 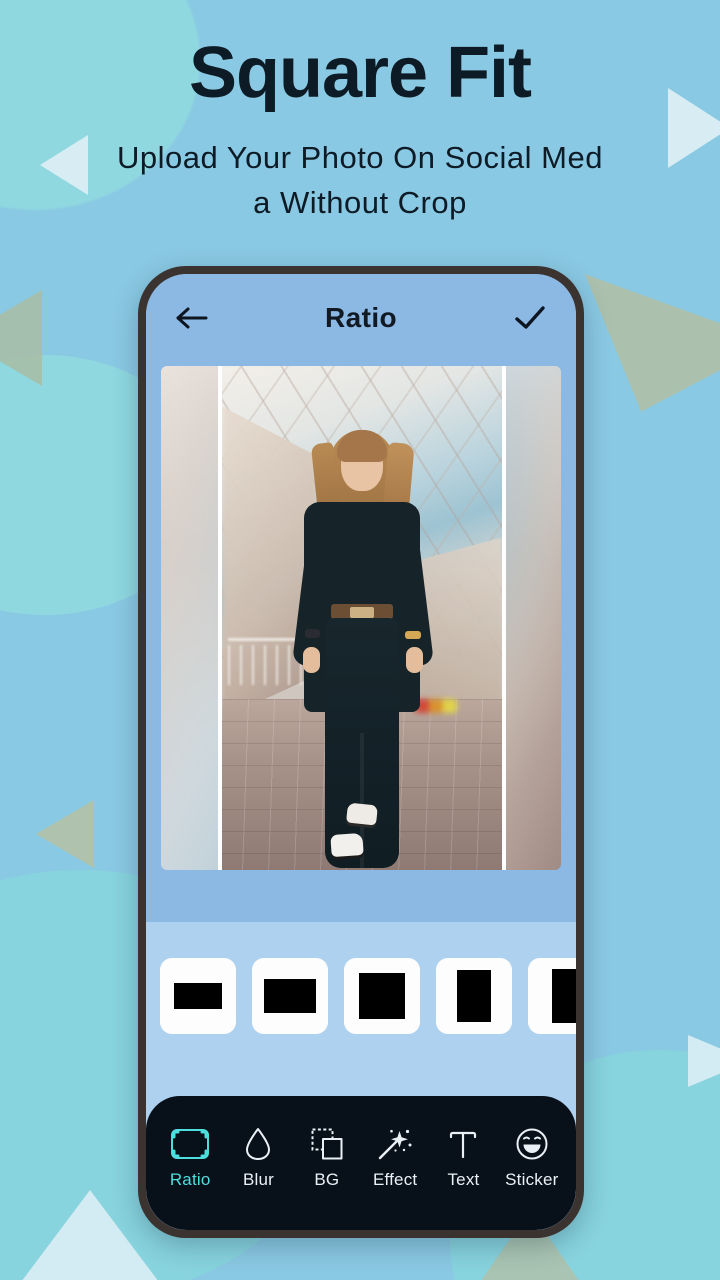 I want to click on page-subtitle-line-2: a Without Crop, so click(x=360, y=202).